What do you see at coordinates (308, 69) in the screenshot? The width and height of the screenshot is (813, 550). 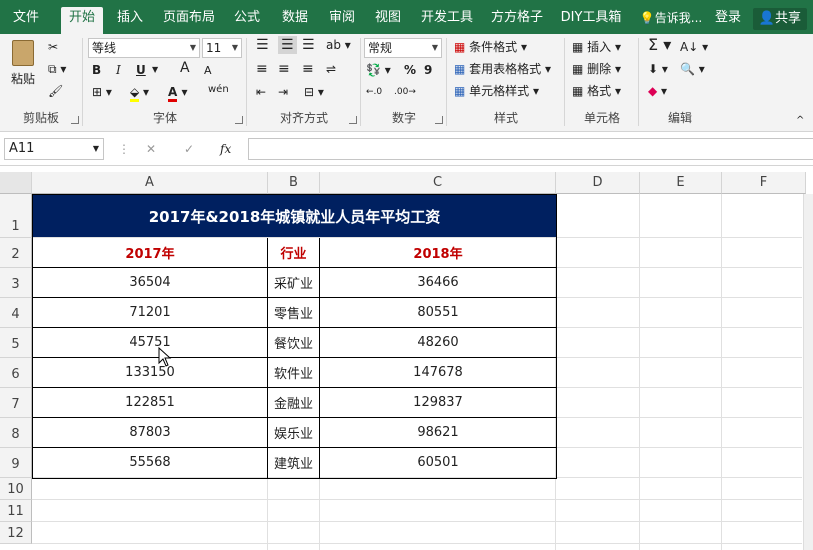 I see `align-right-icon: ≡` at bounding box center [308, 69].